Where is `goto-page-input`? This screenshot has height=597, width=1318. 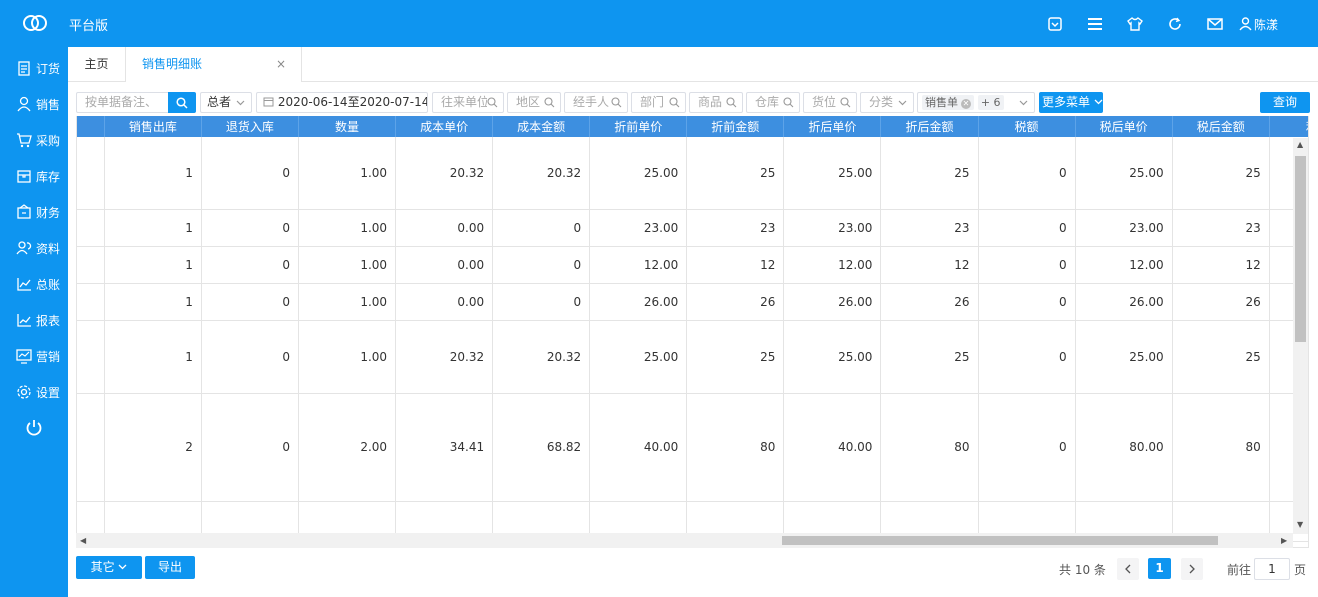
goto-page-input is located at coordinates (1272, 569).